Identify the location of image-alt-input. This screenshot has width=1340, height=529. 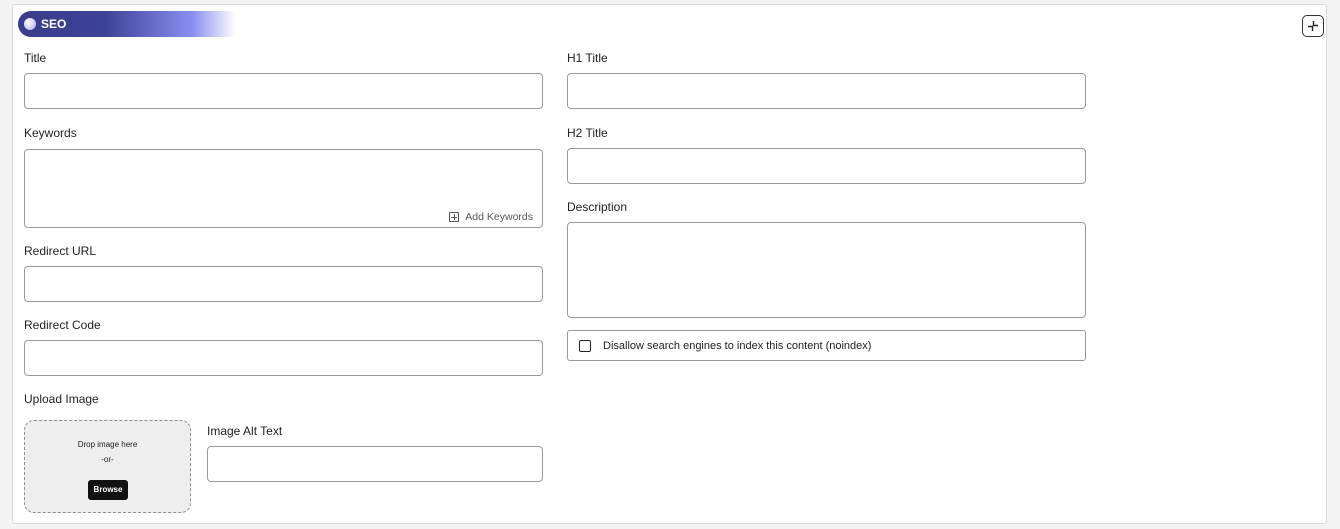
(375, 464).